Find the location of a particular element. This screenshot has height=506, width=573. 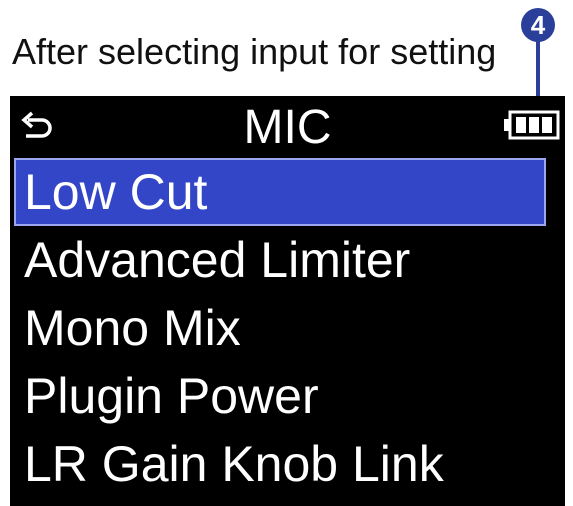

screen-header: MIC is located at coordinates (287, 127).